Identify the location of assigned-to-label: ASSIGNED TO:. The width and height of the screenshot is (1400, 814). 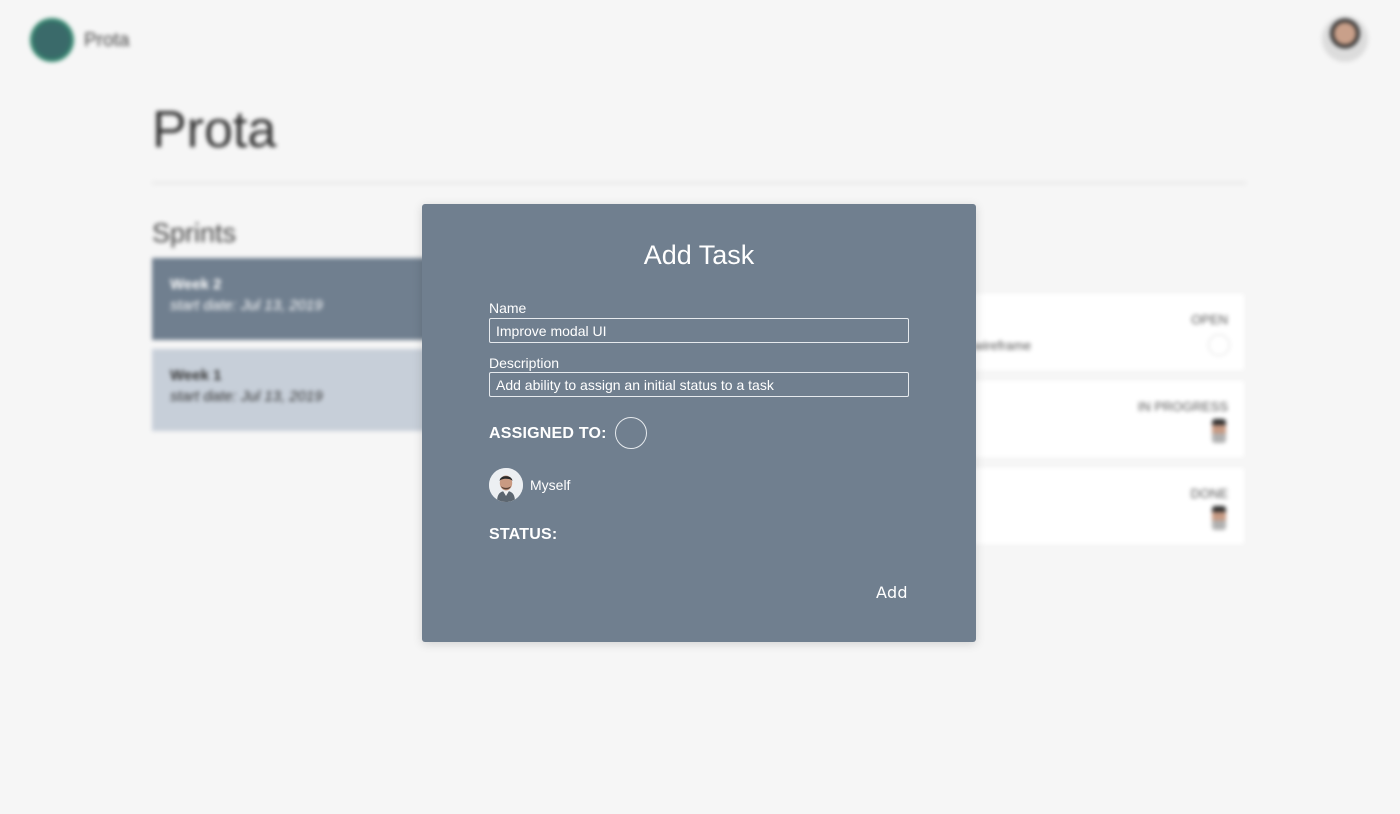
(548, 433).